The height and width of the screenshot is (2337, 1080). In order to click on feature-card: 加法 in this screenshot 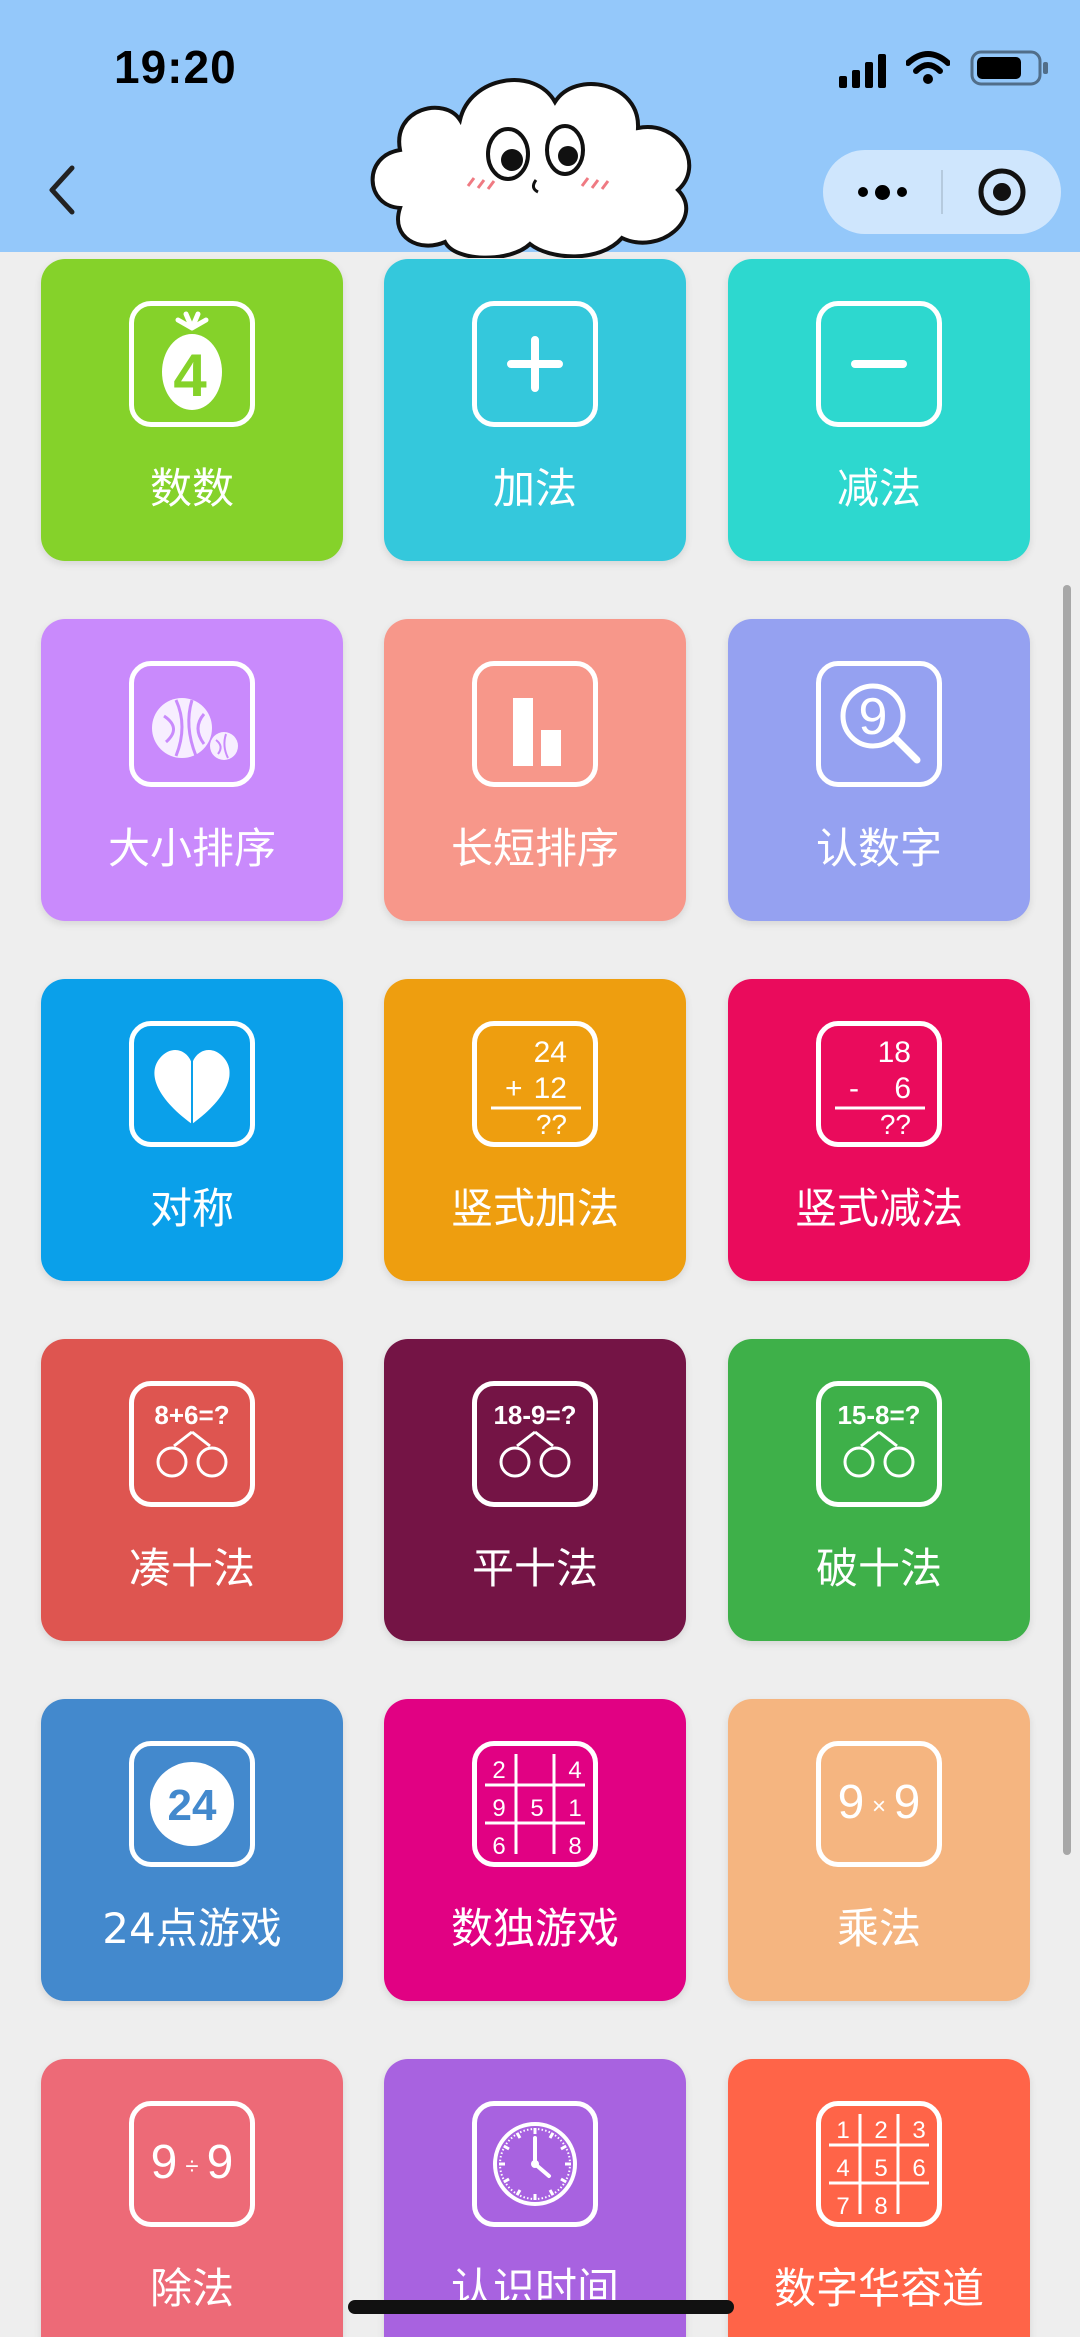, I will do `click(535, 410)`.